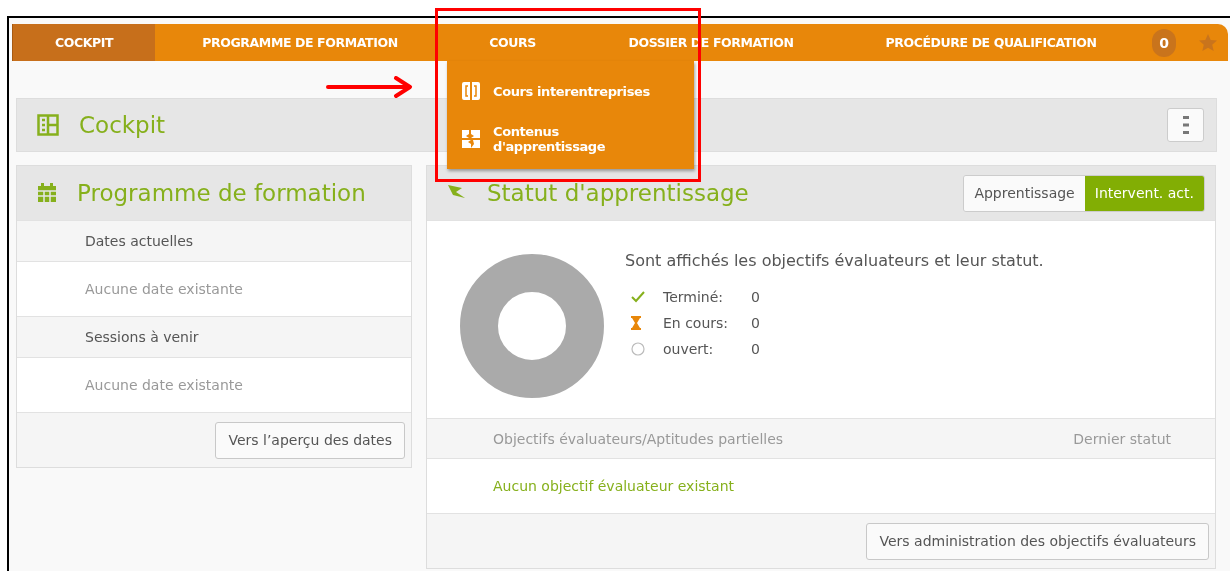 The image size is (1230, 571). What do you see at coordinates (214, 336) in the screenshot?
I see `section-heading: Sessions à venir` at bounding box center [214, 336].